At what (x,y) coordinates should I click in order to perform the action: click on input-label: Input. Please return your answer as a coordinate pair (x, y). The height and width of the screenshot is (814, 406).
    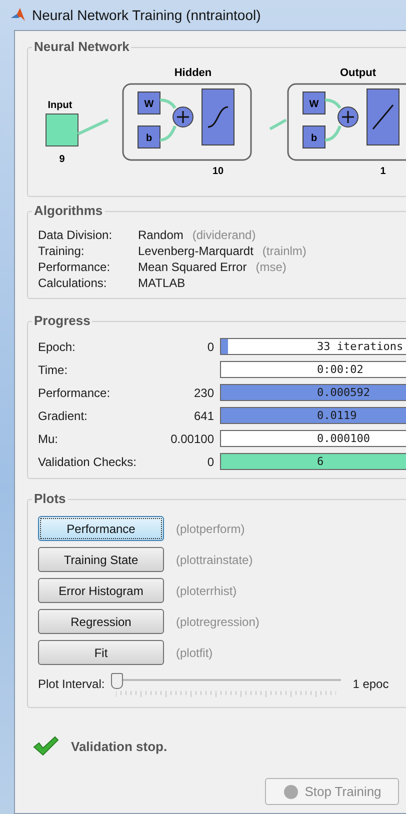
    Looking at the image, I should click on (60, 105).